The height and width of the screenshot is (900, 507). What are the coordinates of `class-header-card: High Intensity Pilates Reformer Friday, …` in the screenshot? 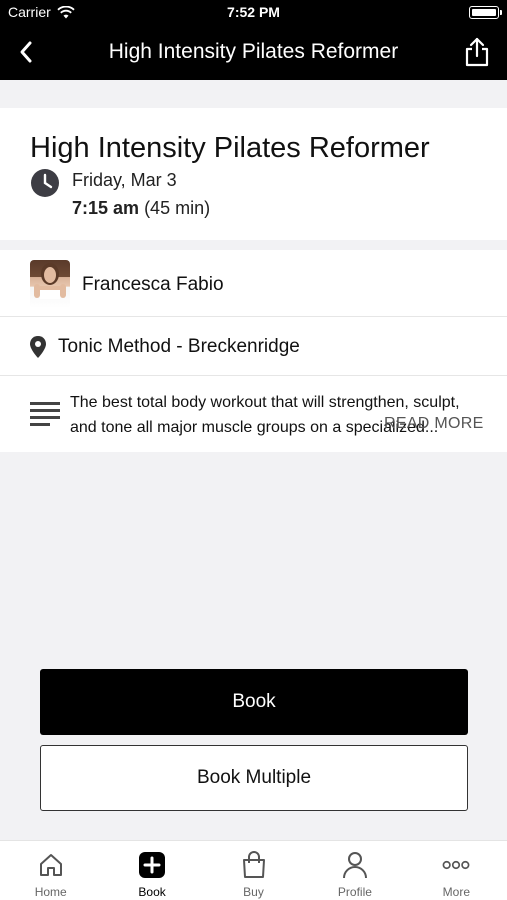 It's located at (253, 174).